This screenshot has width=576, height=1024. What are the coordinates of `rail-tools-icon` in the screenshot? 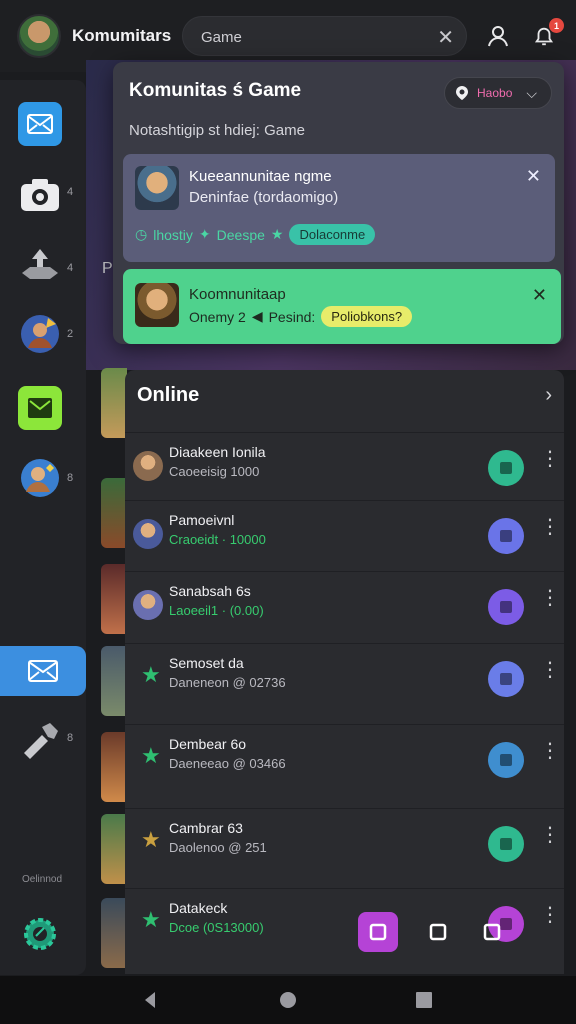 It's located at (40, 740).